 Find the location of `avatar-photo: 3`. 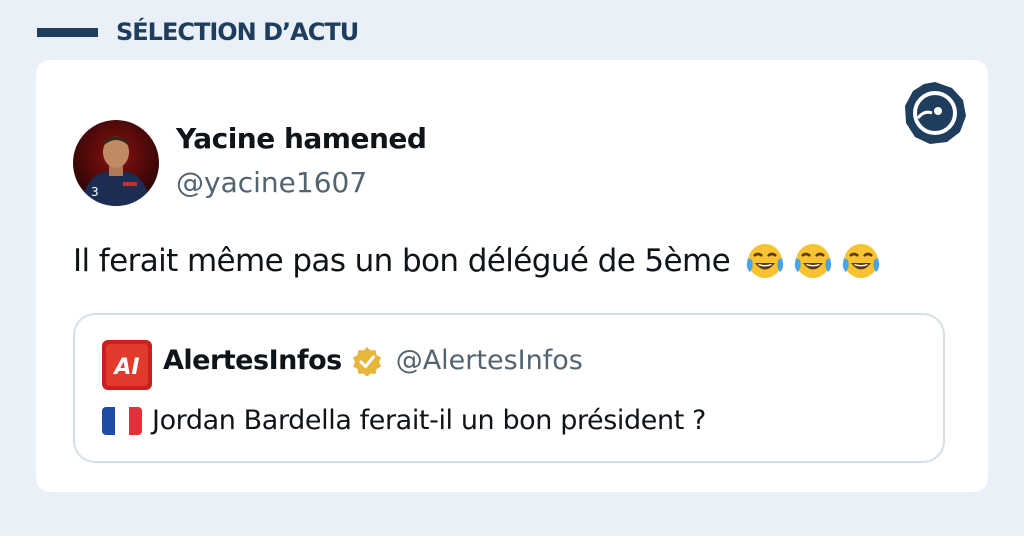

avatar-photo: 3 is located at coordinates (116, 163).